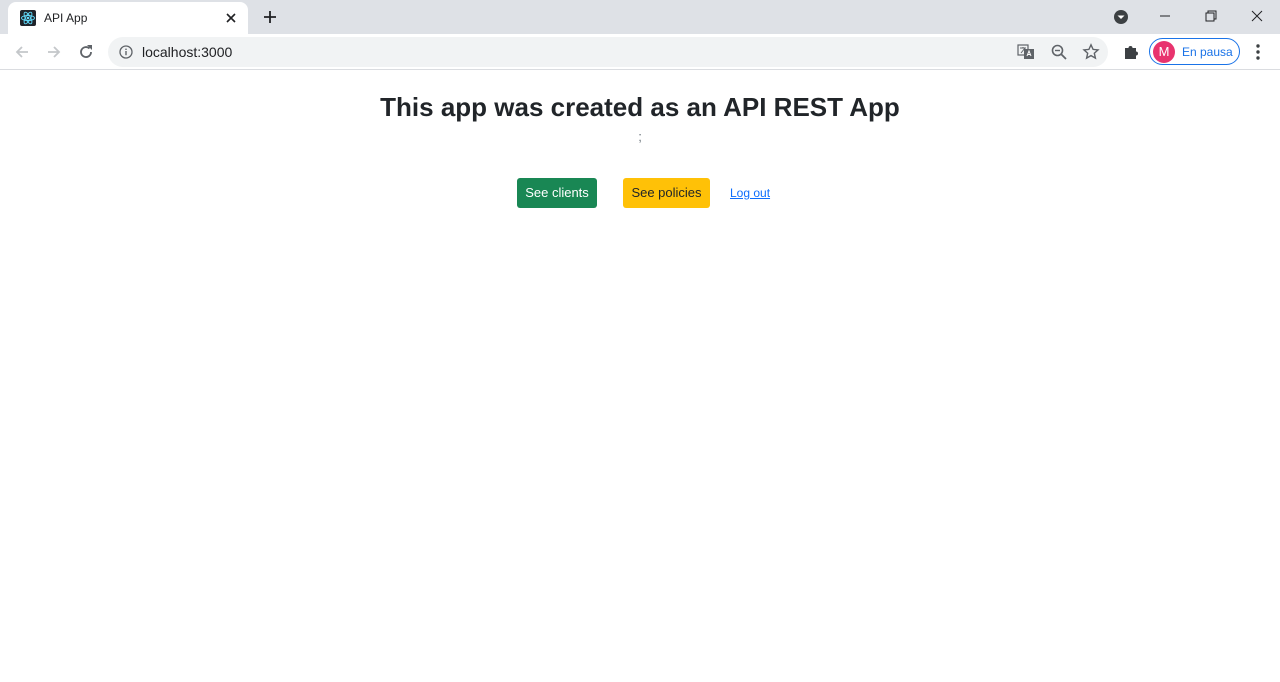 The height and width of the screenshot is (682, 1280). I want to click on restore-button, so click(1211, 16).